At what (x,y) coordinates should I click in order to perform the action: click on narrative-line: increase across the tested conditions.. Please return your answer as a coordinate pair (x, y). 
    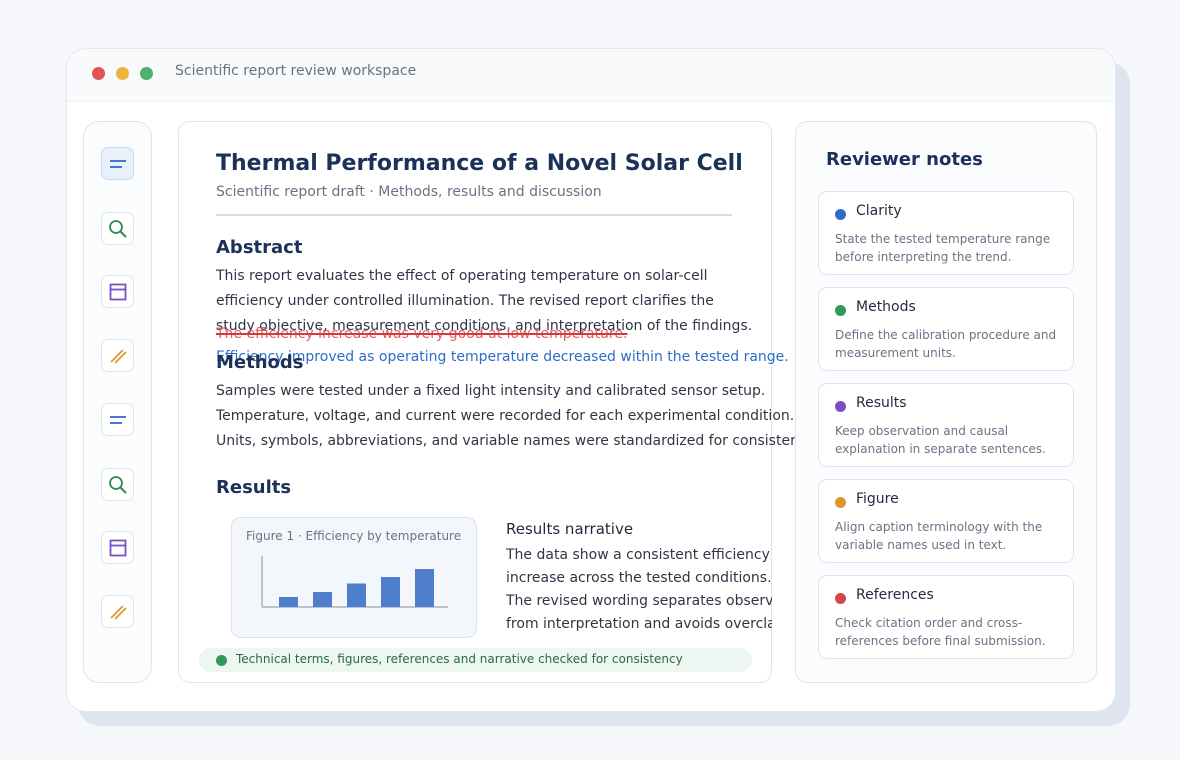
    Looking at the image, I should click on (639, 578).